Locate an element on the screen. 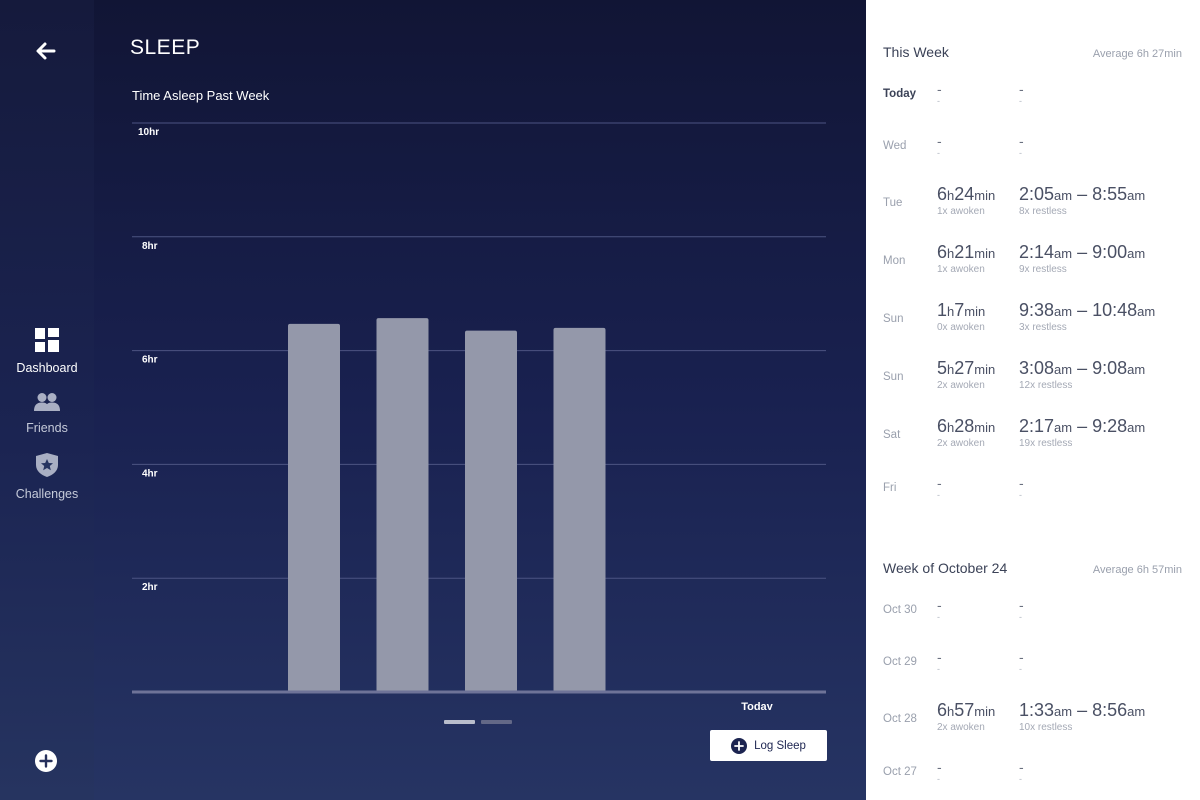  day-row: Oct 29 - - - - is located at coordinates (1033, 675).